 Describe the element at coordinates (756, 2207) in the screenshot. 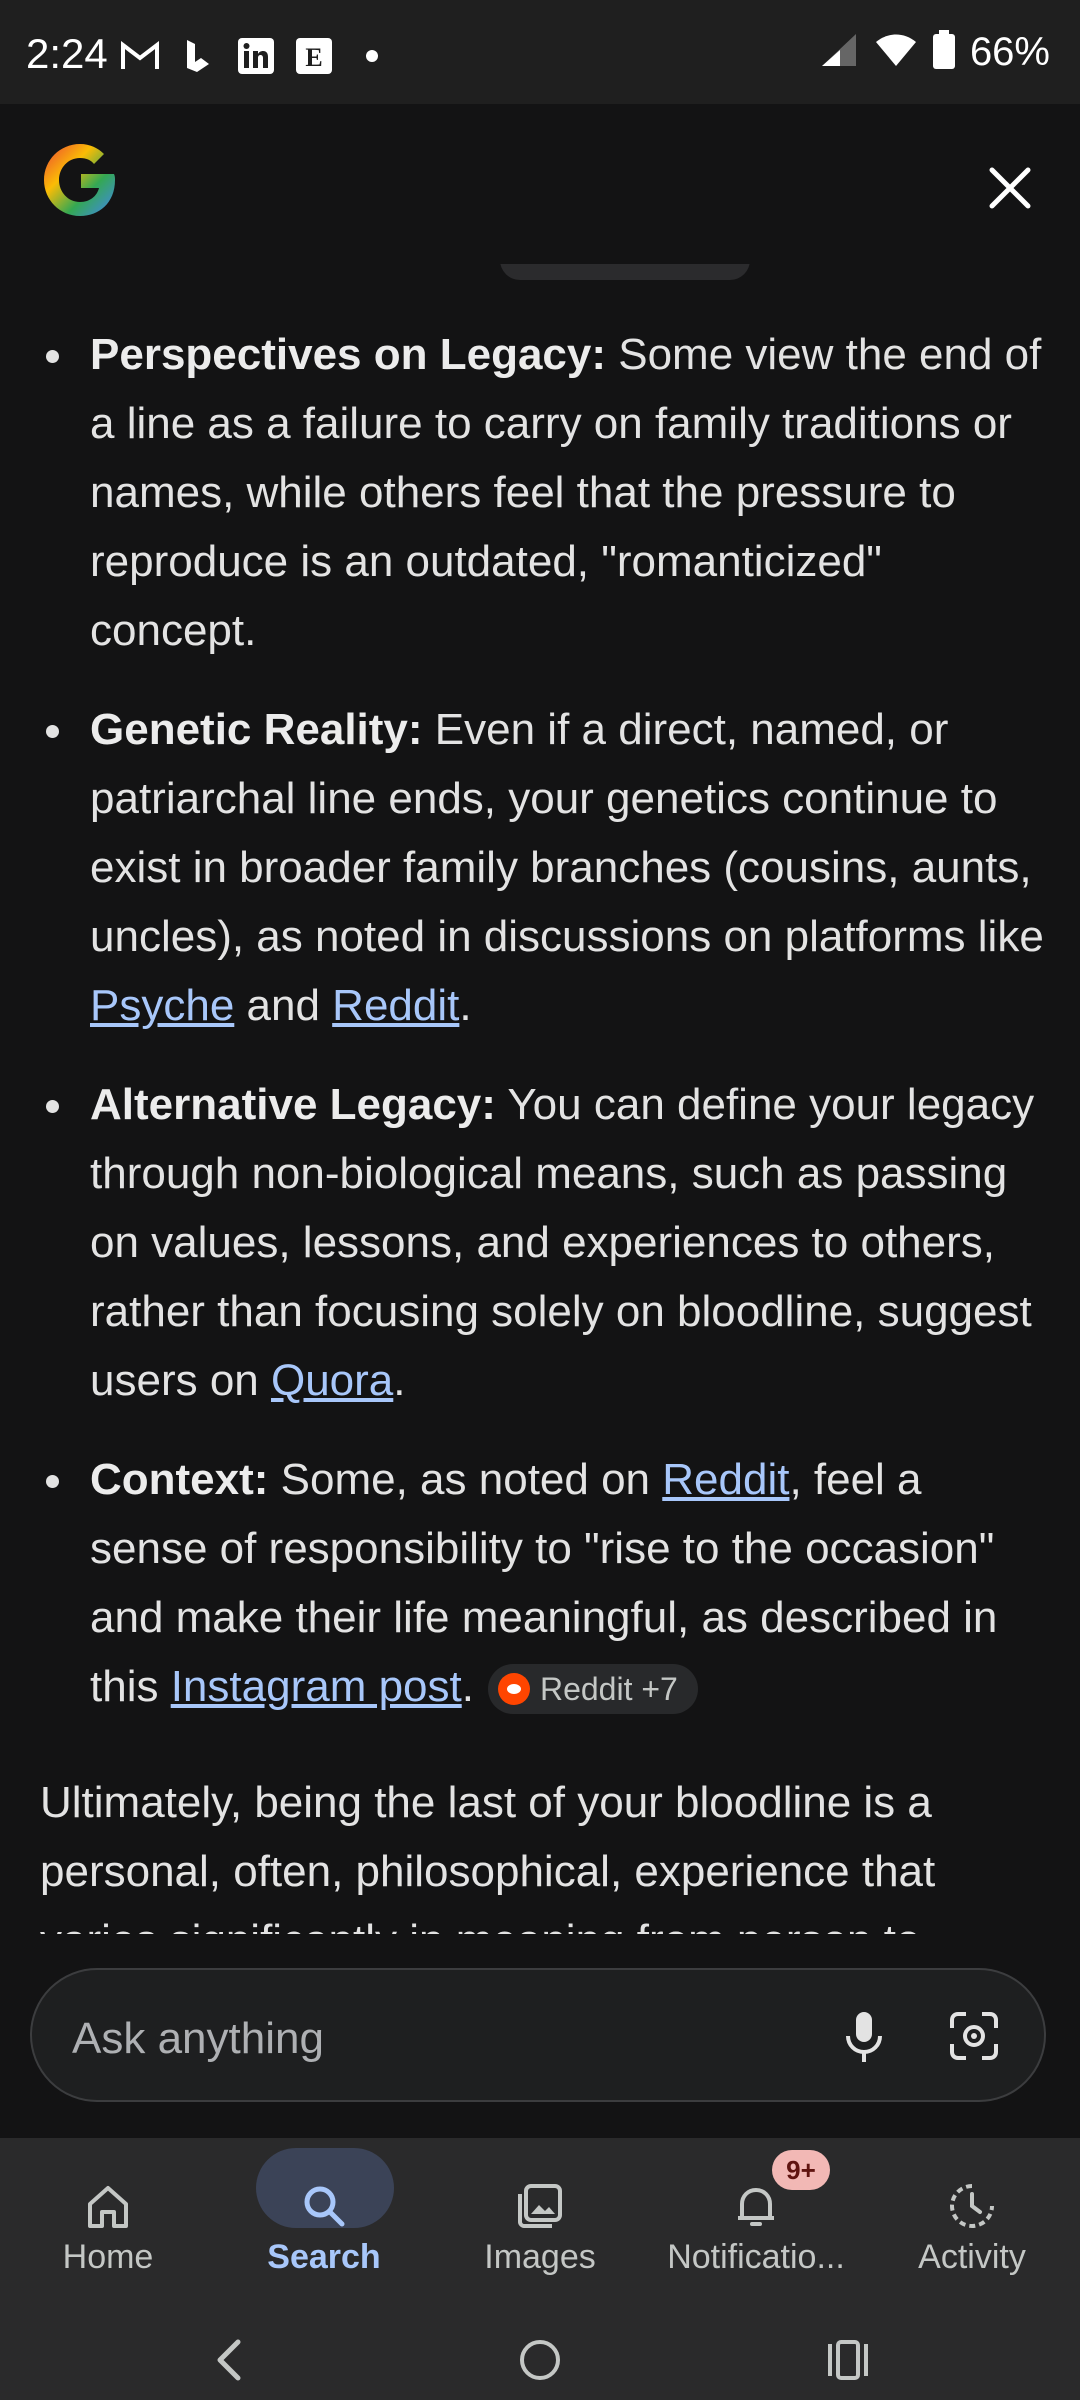

I see `bell-icon` at that location.